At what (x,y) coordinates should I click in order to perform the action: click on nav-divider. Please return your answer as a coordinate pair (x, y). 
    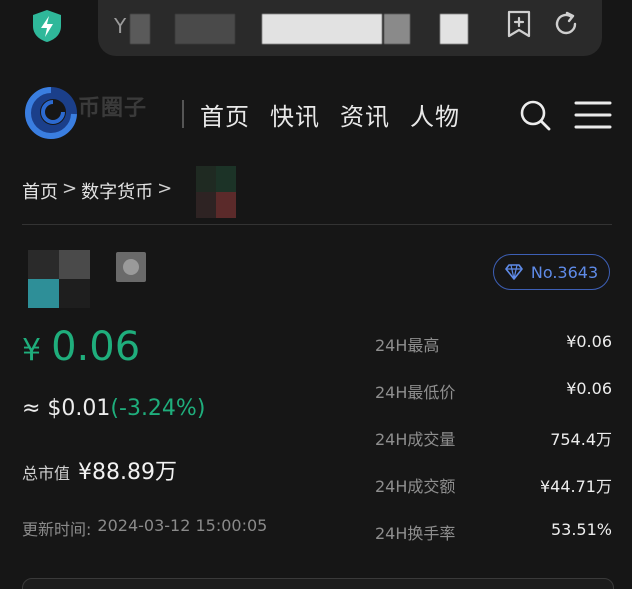
    Looking at the image, I should click on (183, 114).